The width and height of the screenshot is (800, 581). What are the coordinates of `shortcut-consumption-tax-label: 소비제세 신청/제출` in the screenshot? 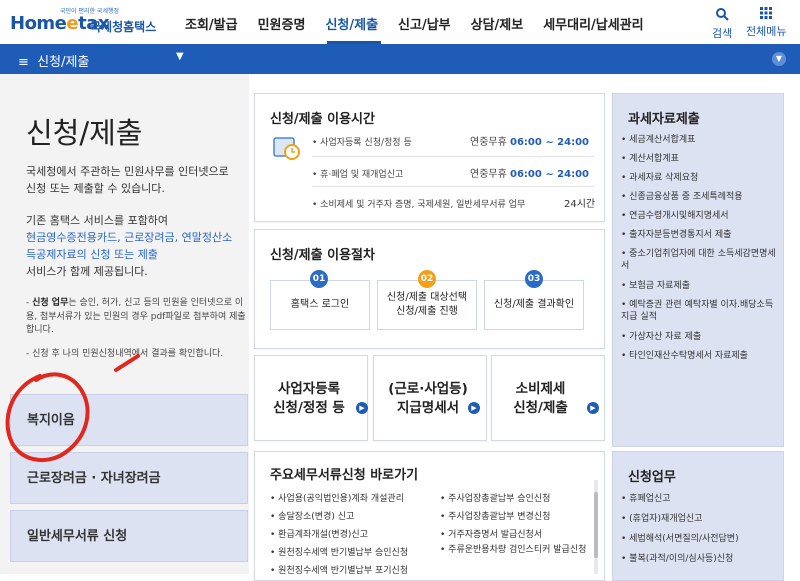 It's located at (540, 398).